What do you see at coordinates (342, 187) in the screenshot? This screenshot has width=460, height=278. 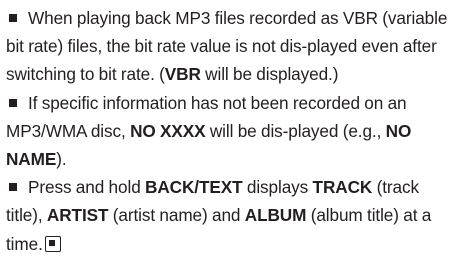 I see `track-label: TRACK` at bounding box center [342, 187].